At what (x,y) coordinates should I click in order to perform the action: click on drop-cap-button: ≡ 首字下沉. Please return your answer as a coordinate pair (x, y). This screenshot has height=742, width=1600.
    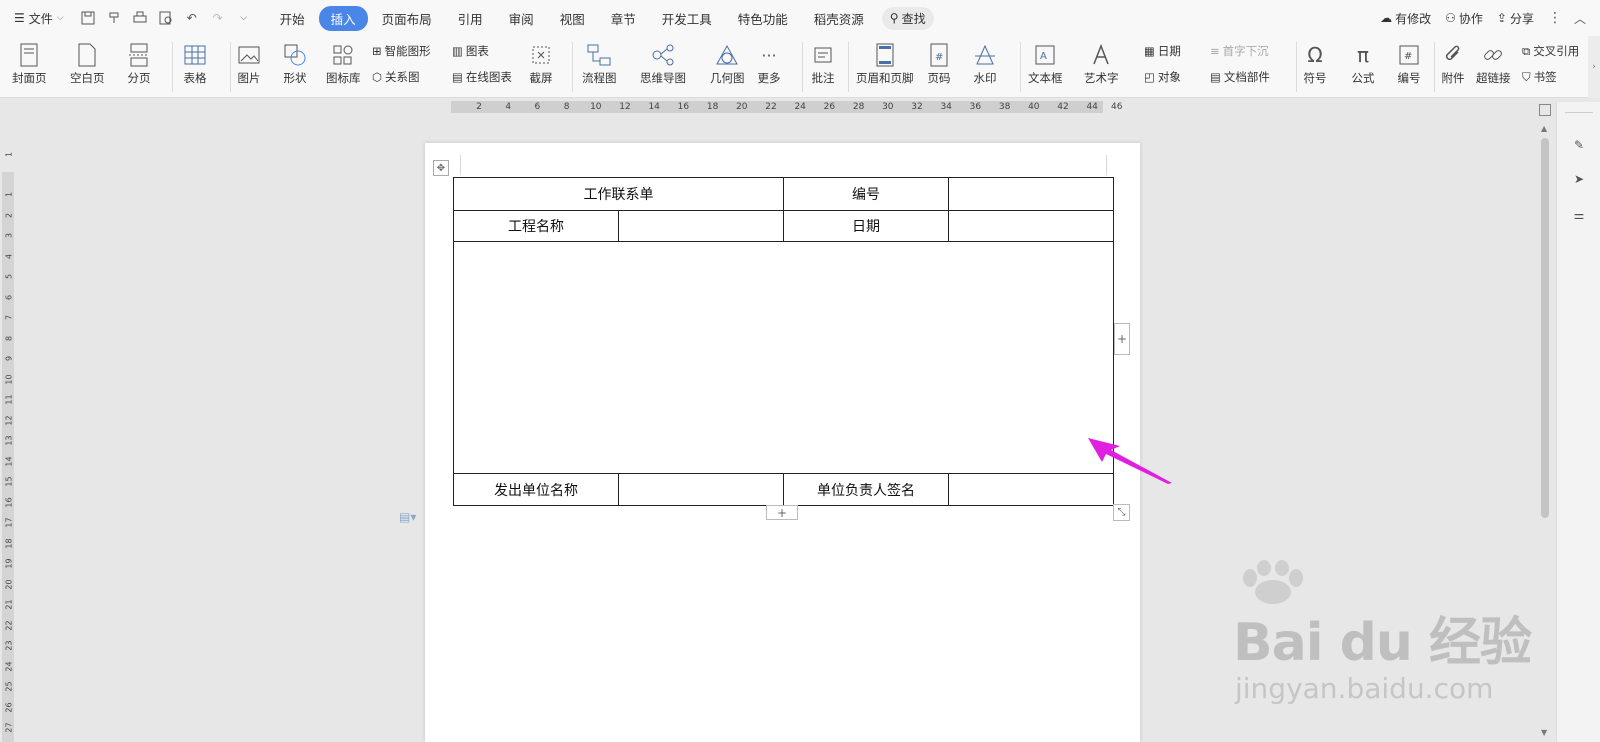
    Looking at the image, I should click on (1239, 51).